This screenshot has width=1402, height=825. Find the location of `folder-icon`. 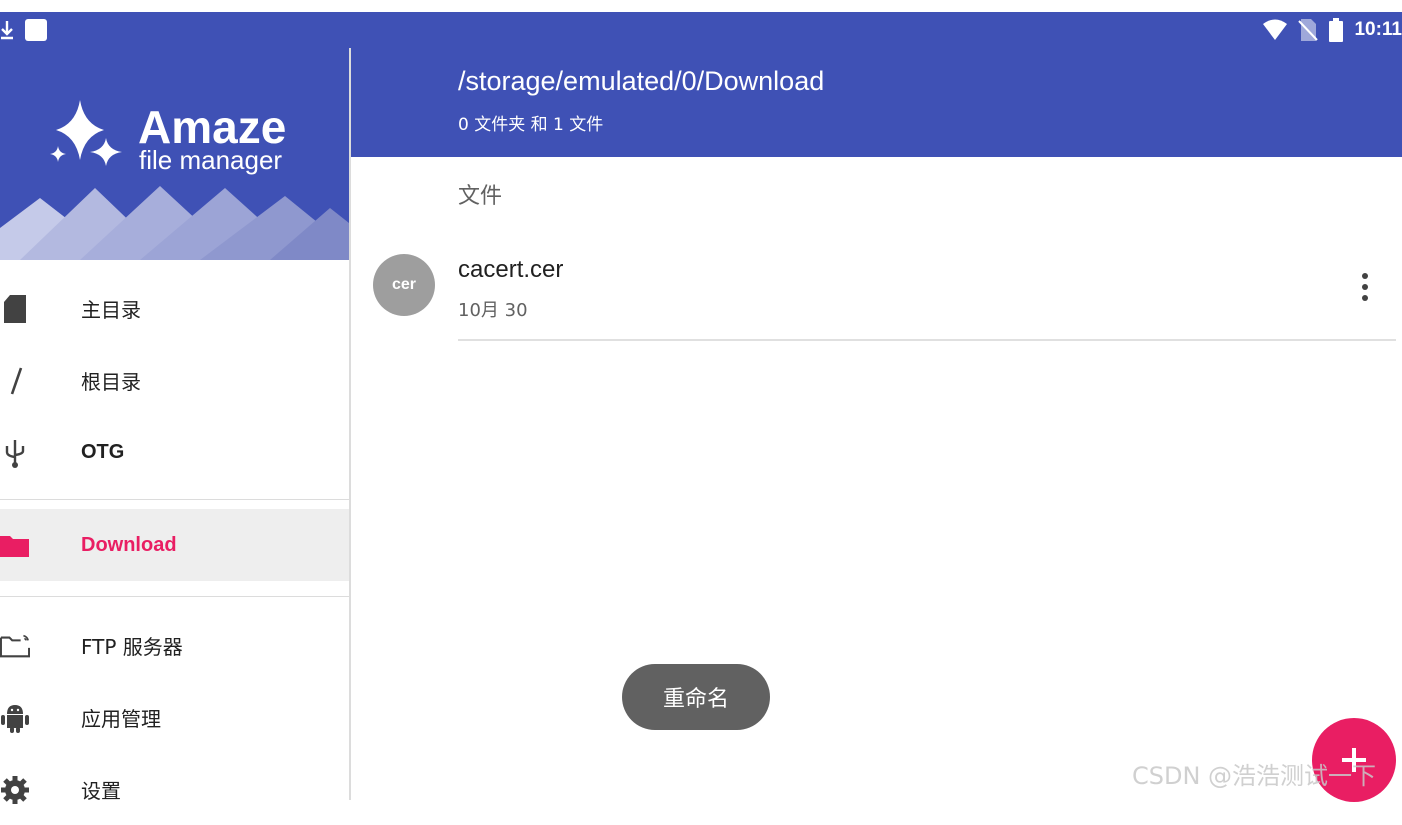

folder-icon is located at coordinates (15, 546).